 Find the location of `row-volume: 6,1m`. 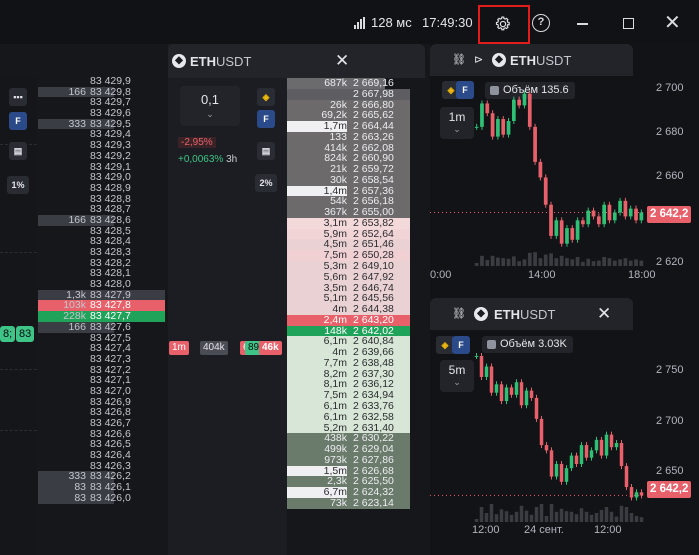

row-volume: 6,1m is located at coordinates (335, 416).